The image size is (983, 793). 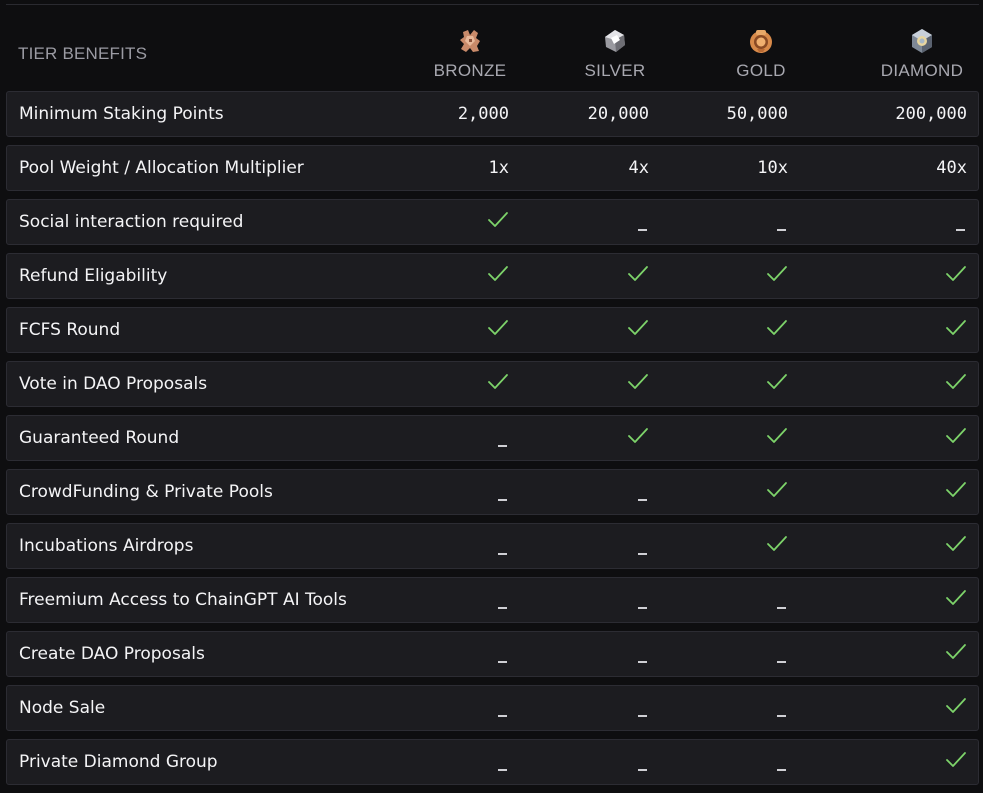 What do you see at coordinates (492, 762) in the screenshot?
I see `benefit-row: Private Diamond Group` at bounding box center [492, 762].